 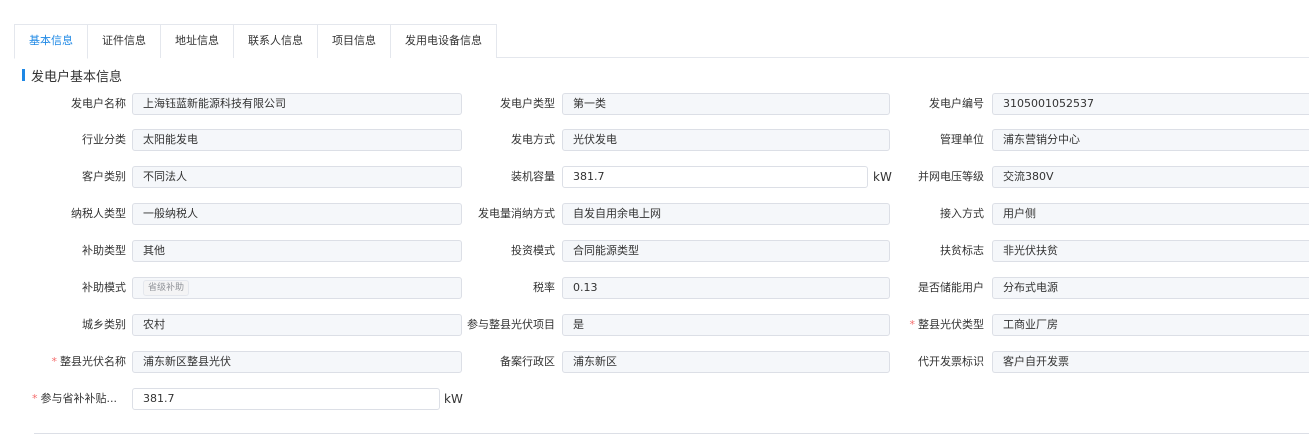 I want to click on field-label: 整县光伏名称, so click(x=93, y=361).